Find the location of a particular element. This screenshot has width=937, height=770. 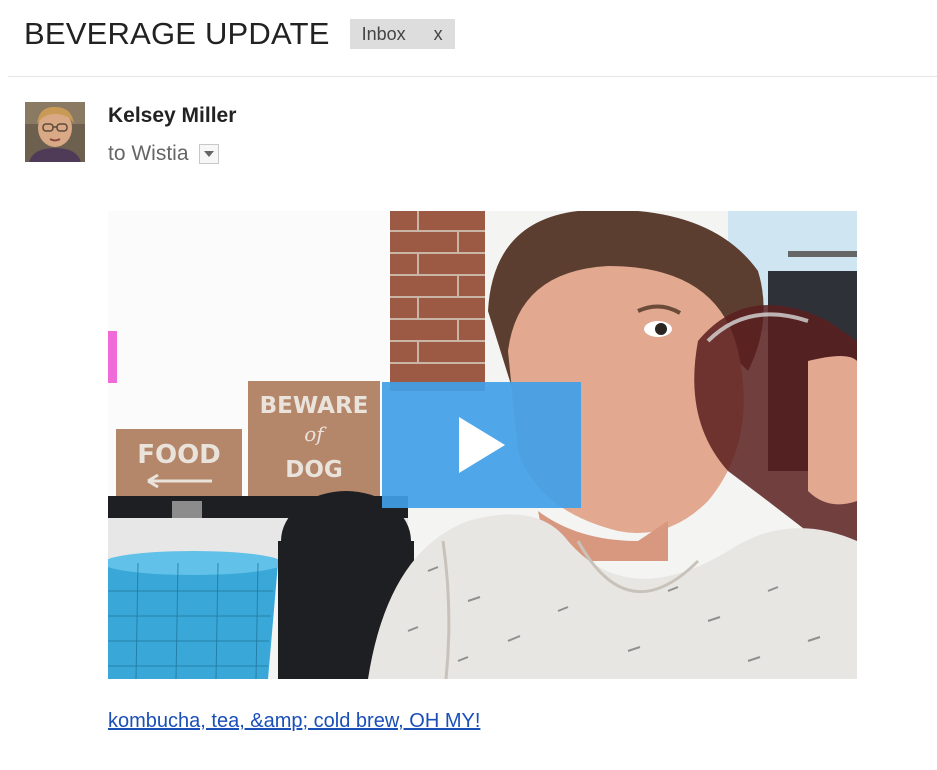

play-icon is located at coordinates (481, 445).